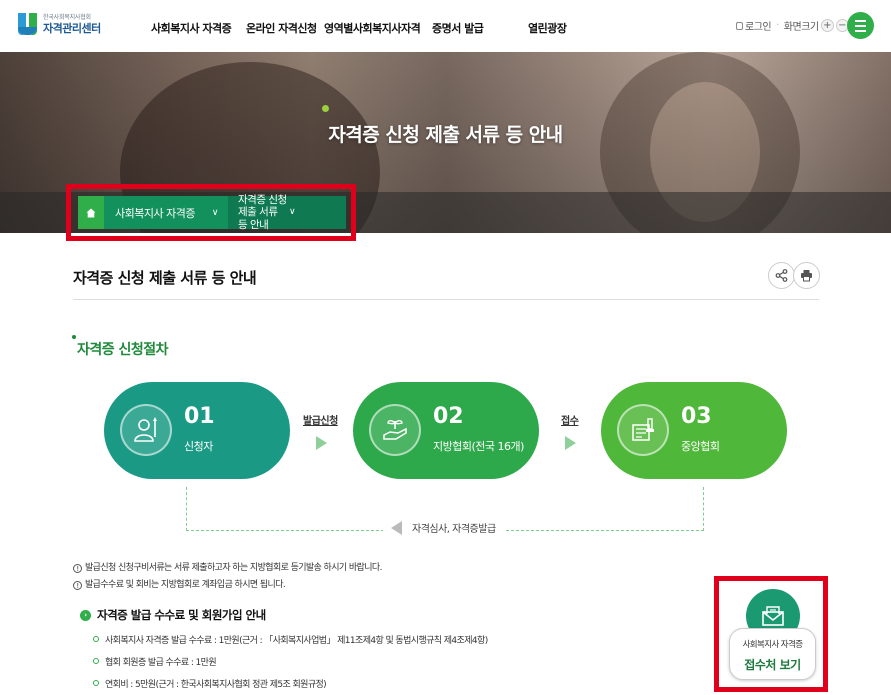 Image resolution: width=891 pixels, height=695 pixels. What do you see at coordinates (696, 416) in the screenshot?
I see `step-number: 03` at bounding box center [696, 416].